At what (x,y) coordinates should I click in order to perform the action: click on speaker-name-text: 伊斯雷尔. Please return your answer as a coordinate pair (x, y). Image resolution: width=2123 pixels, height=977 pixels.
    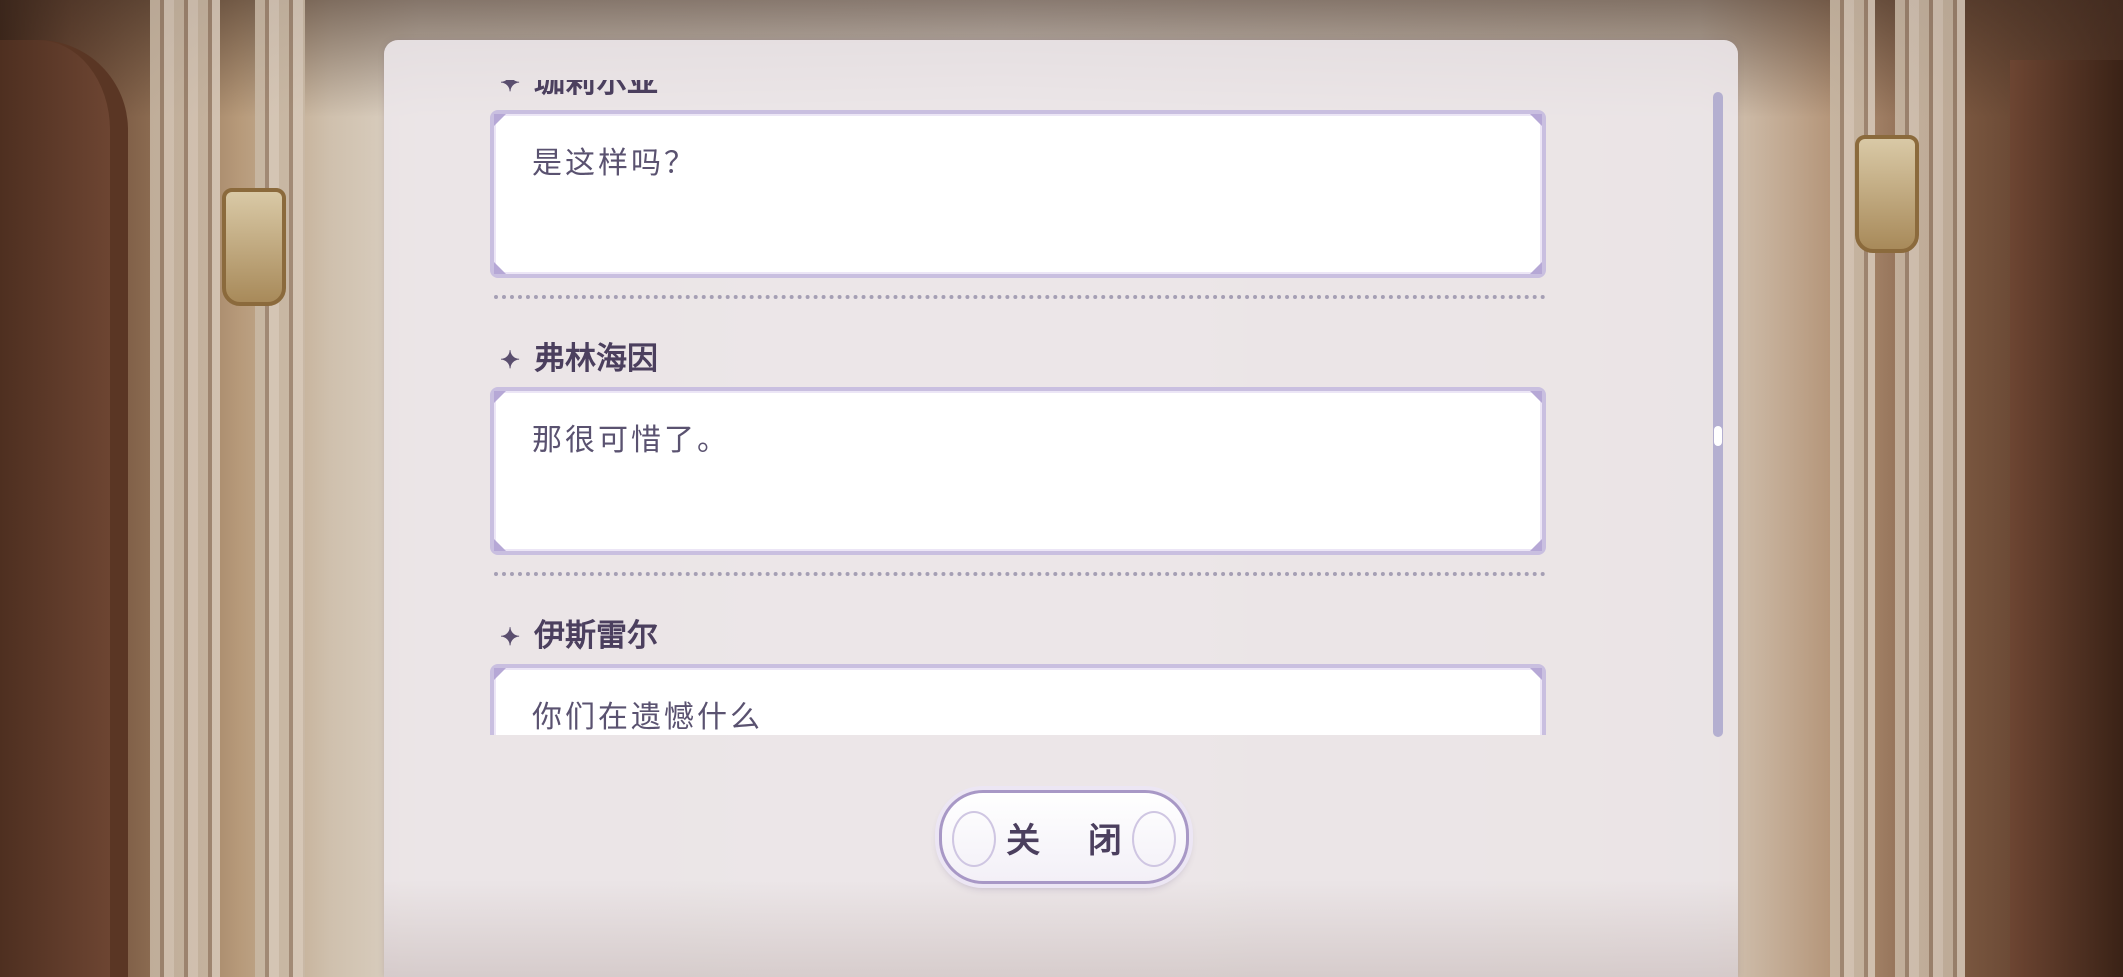
    Looking at the image, I should click on (596, 635).